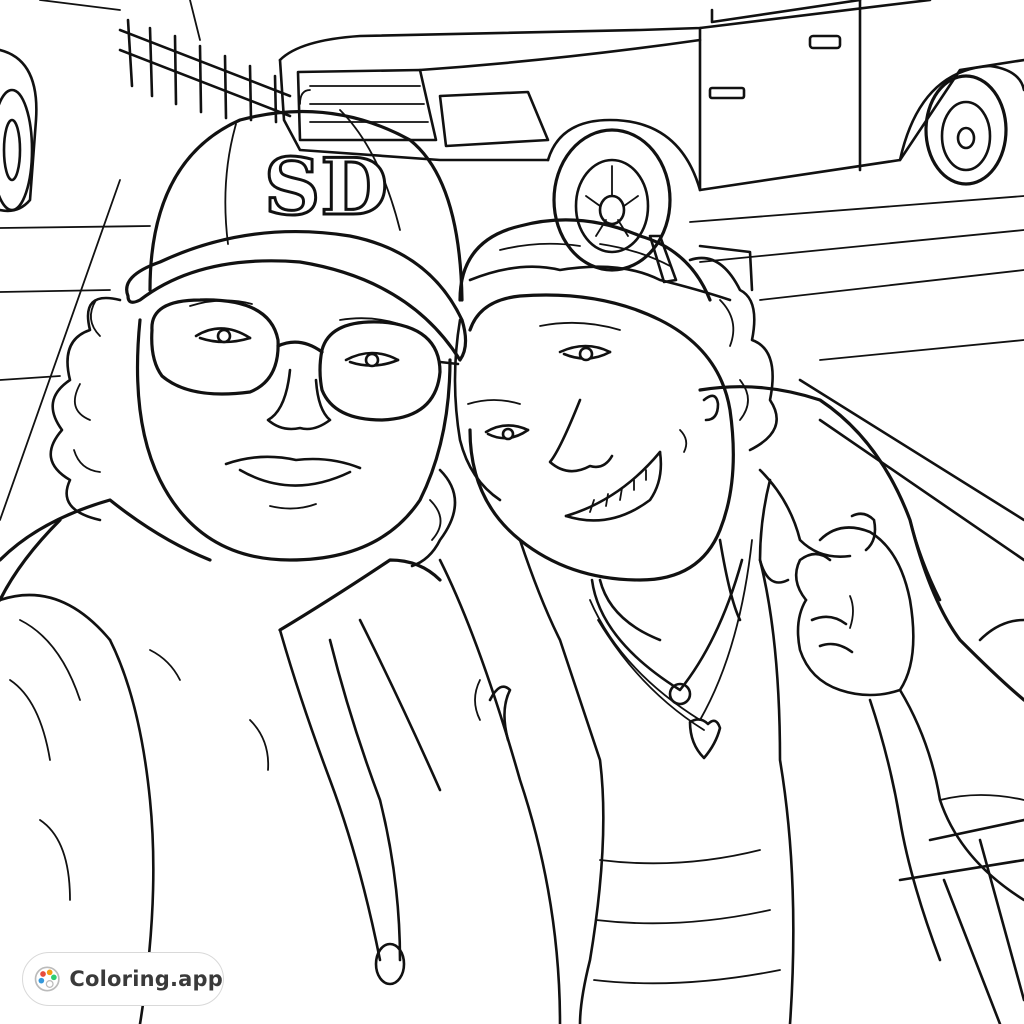 The height and width of the screenshot is (1024, 1024). What do you see at coordinates (671, 649) in the screenshot?
I see `necklaces` at bounding box center [671, 649].